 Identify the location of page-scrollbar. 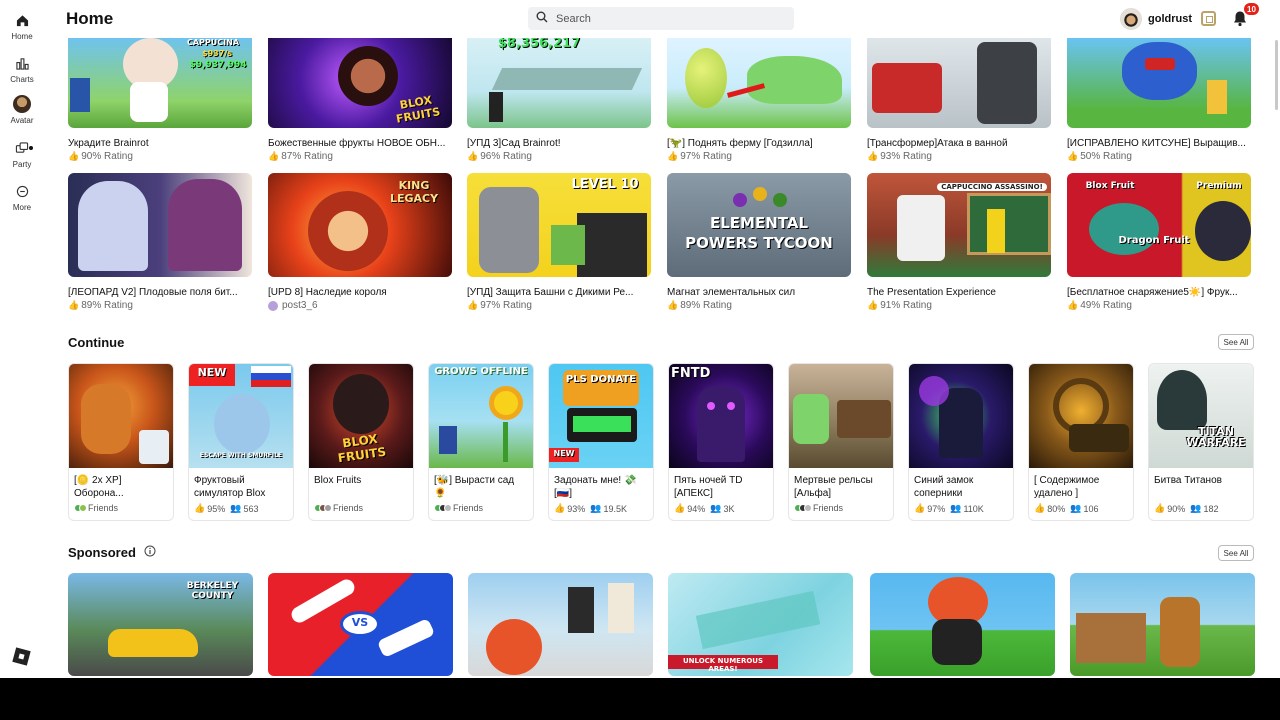
(1276, 75).